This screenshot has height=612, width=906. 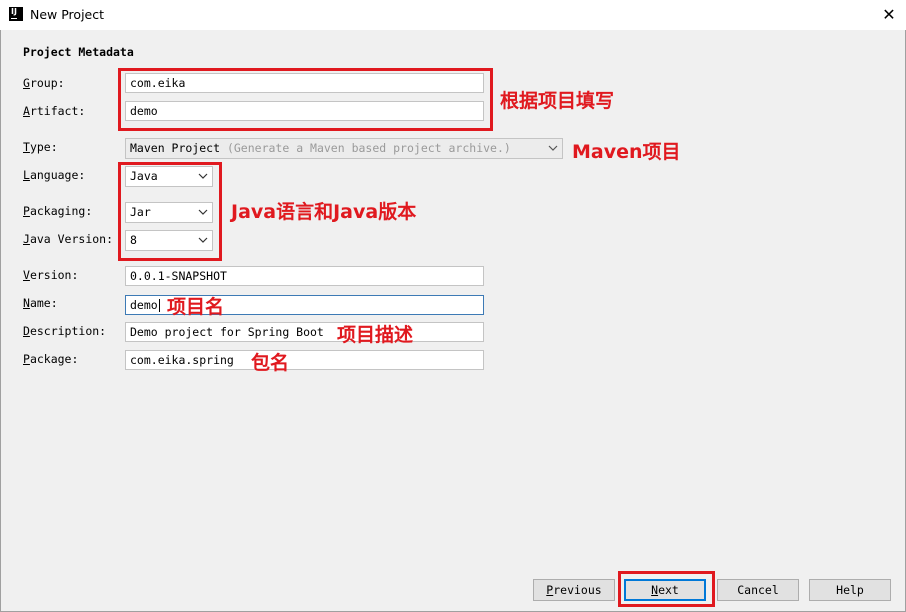 I want to click on title-bar: IJ New Project ✕, so click(x=453, y=15).